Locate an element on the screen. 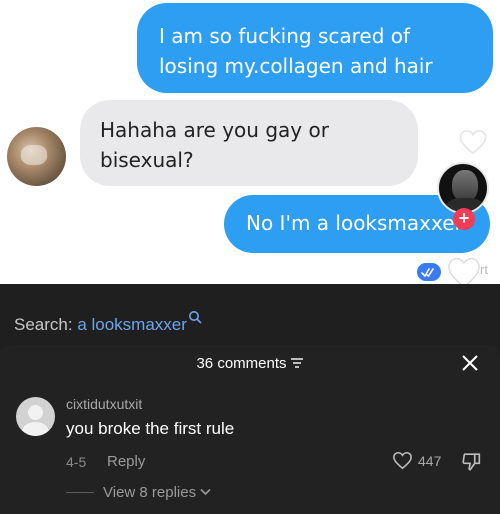 The image size is (500, 514). chevron-down-icon is located at coordinates (205, 489).